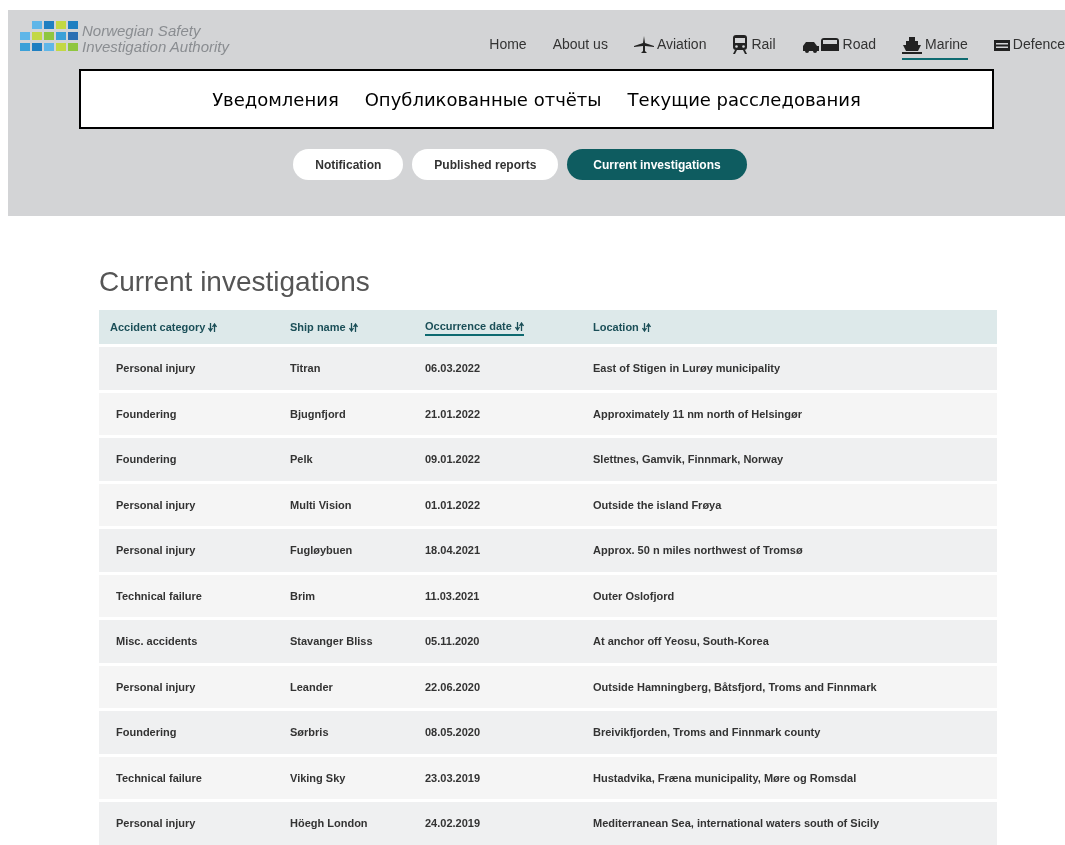 This screenshot has width=1065, height=845. What do you see at coordinates (474, 327) in the screenshot?
I see `column-header: Occurrence date` at bounding box center [474, 327].